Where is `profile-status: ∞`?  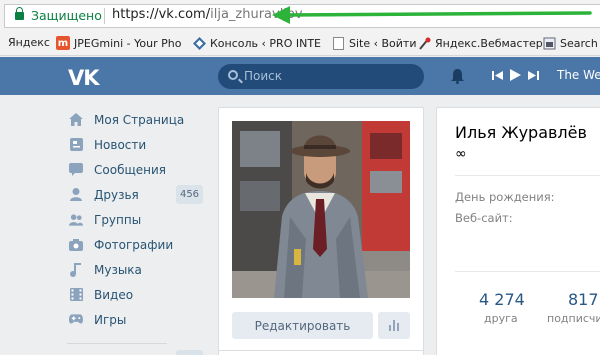
profile-status: ∞ is located at coordinates (461, 154).